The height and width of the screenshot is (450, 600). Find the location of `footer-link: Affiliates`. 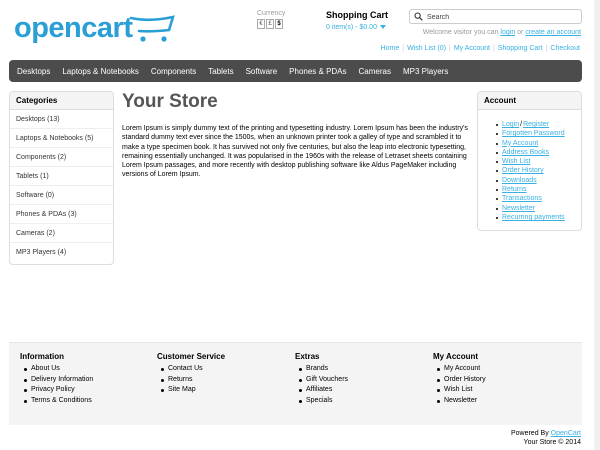

footer-link: Affiliates is located at coordinates (323, 390).